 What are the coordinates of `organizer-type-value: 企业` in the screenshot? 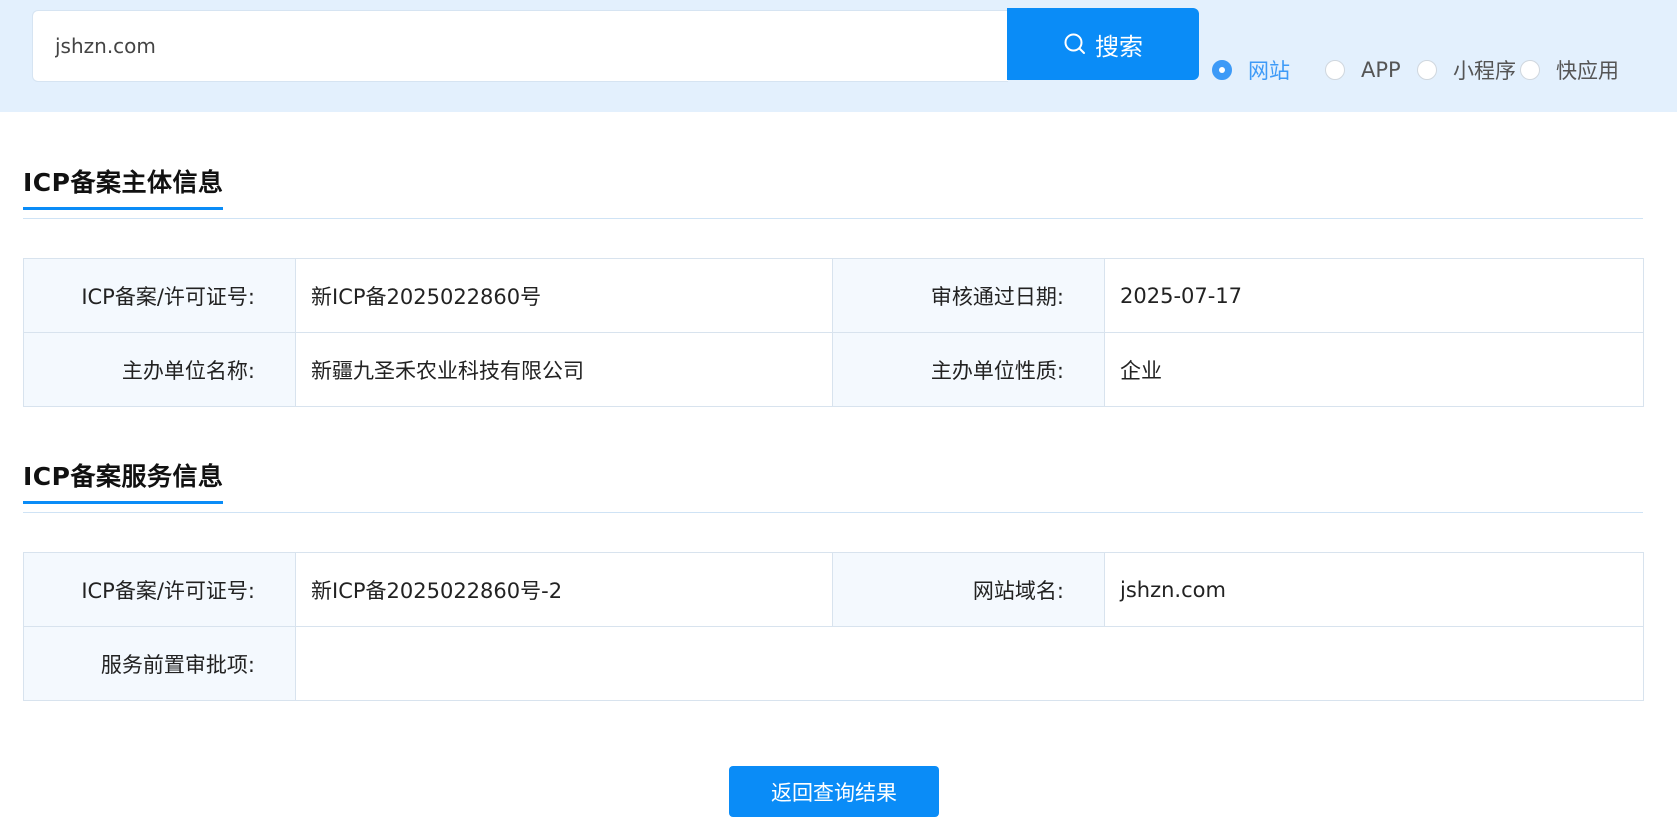 It's located at (1374, 369).